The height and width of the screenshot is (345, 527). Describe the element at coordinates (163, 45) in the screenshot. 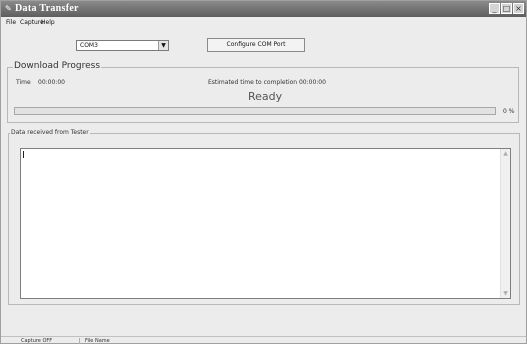

I see `chevron-down-icon: ▼` at that location.